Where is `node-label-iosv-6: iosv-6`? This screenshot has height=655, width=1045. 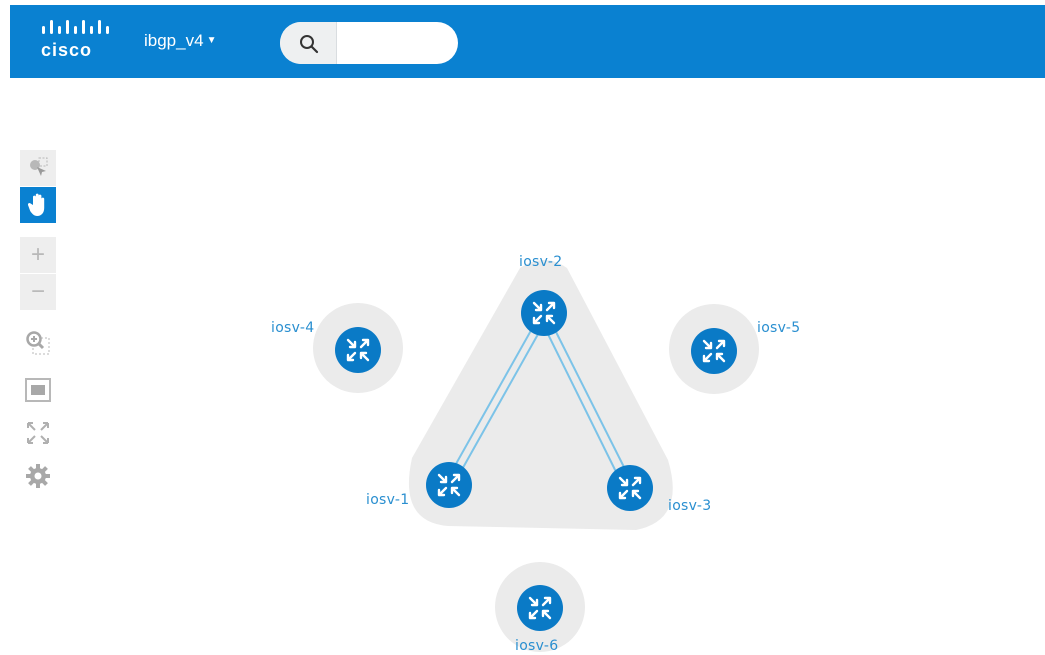 node-label-iosv-6: iosv-6 is located at coordinates (537, 646).